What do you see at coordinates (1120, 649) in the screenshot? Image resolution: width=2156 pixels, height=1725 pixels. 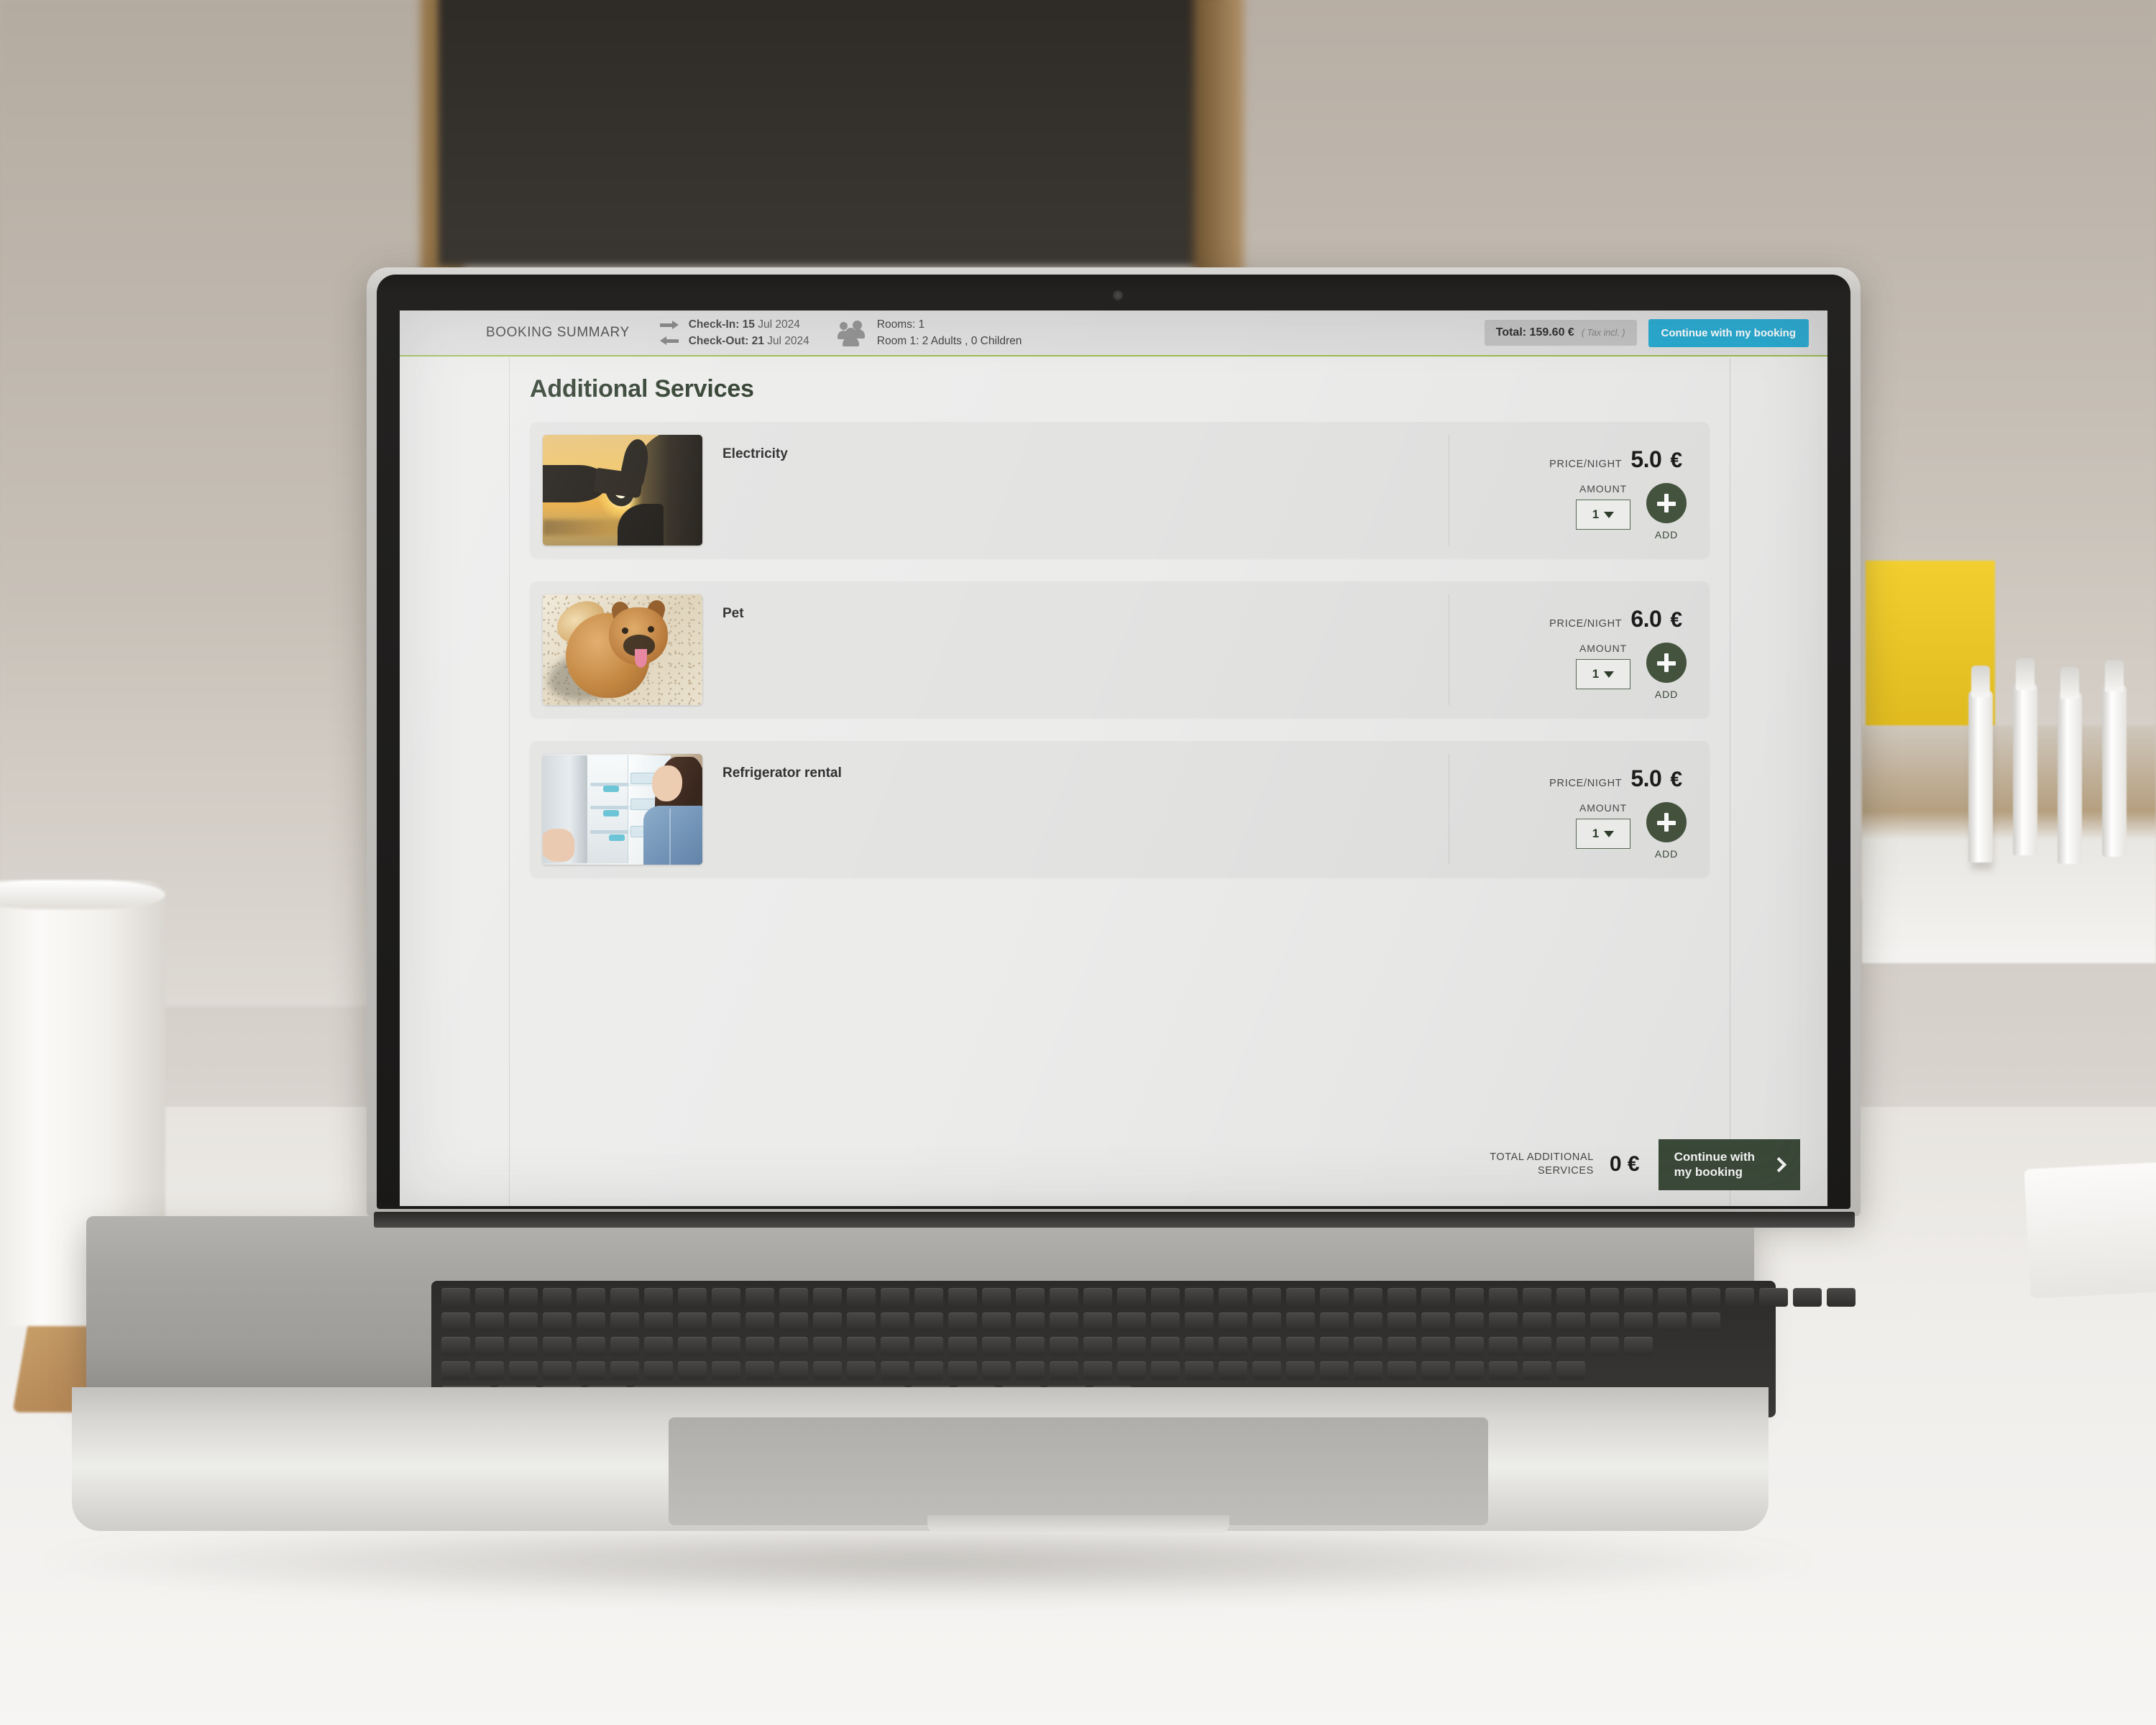 I see `service-card-pet: Pet PRICE/NIGHT 6.0 € AMOUNT 1` at bounding box center [1120, 649].